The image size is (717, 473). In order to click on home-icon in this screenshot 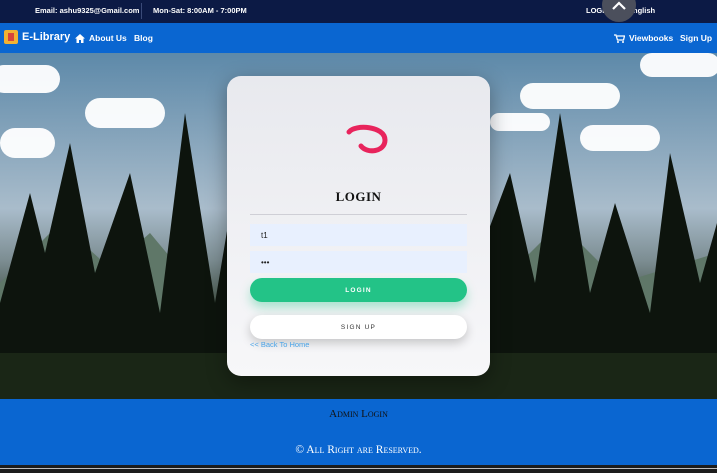, I will do `click(80, 38)`.